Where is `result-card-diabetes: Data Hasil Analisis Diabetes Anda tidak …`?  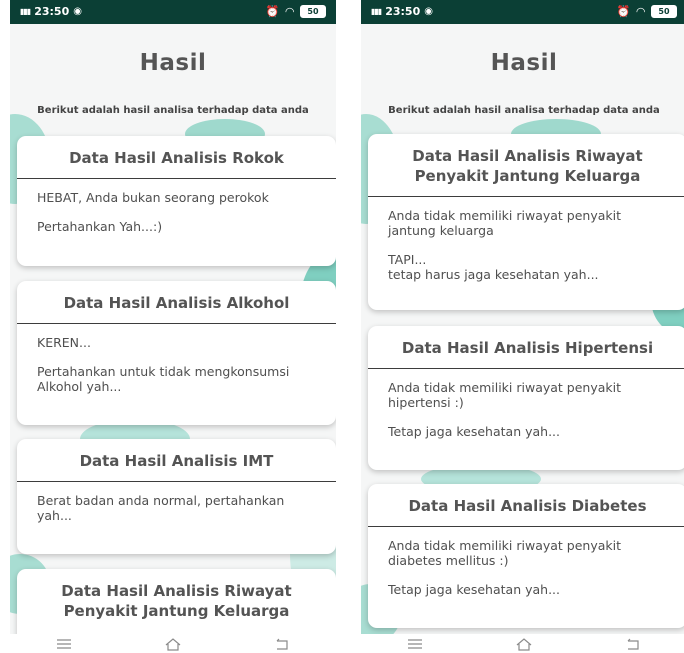 result-card-diabetes: Data Hasil Analisis Diabetes Anda tidak … is located at coordinates (526, 556).